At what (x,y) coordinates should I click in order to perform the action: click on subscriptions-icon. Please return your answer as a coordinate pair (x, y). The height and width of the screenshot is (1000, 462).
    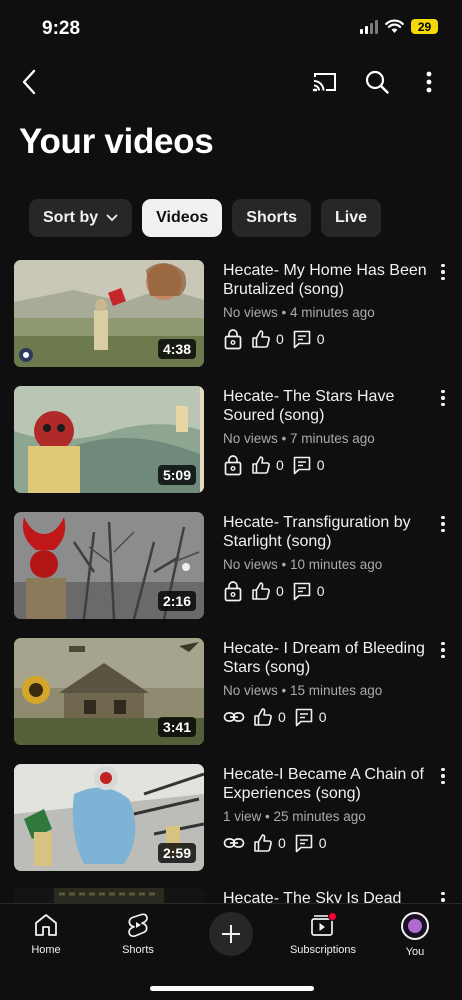
    Looking at the image, I should click on (323, 925).